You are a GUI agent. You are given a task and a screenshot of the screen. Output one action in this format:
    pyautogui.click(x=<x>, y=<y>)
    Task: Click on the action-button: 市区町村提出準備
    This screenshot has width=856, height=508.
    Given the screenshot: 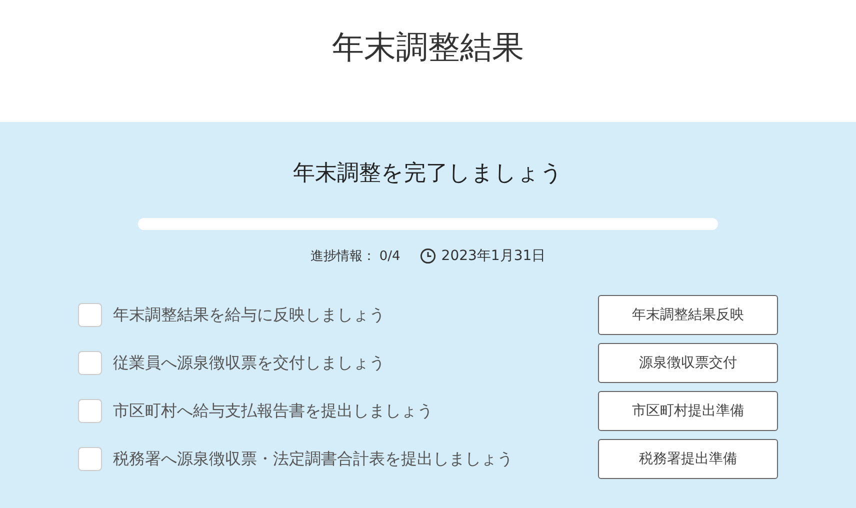 What is the action you would take?
    pyautogui.click(x=688, y=411)
    